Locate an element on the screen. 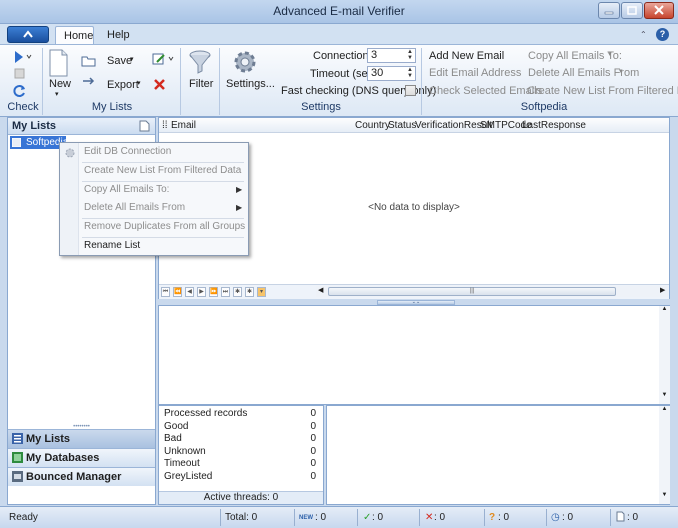 This screenshot has height=528, width=678. maximize-button is located at coordinates (632, 10).